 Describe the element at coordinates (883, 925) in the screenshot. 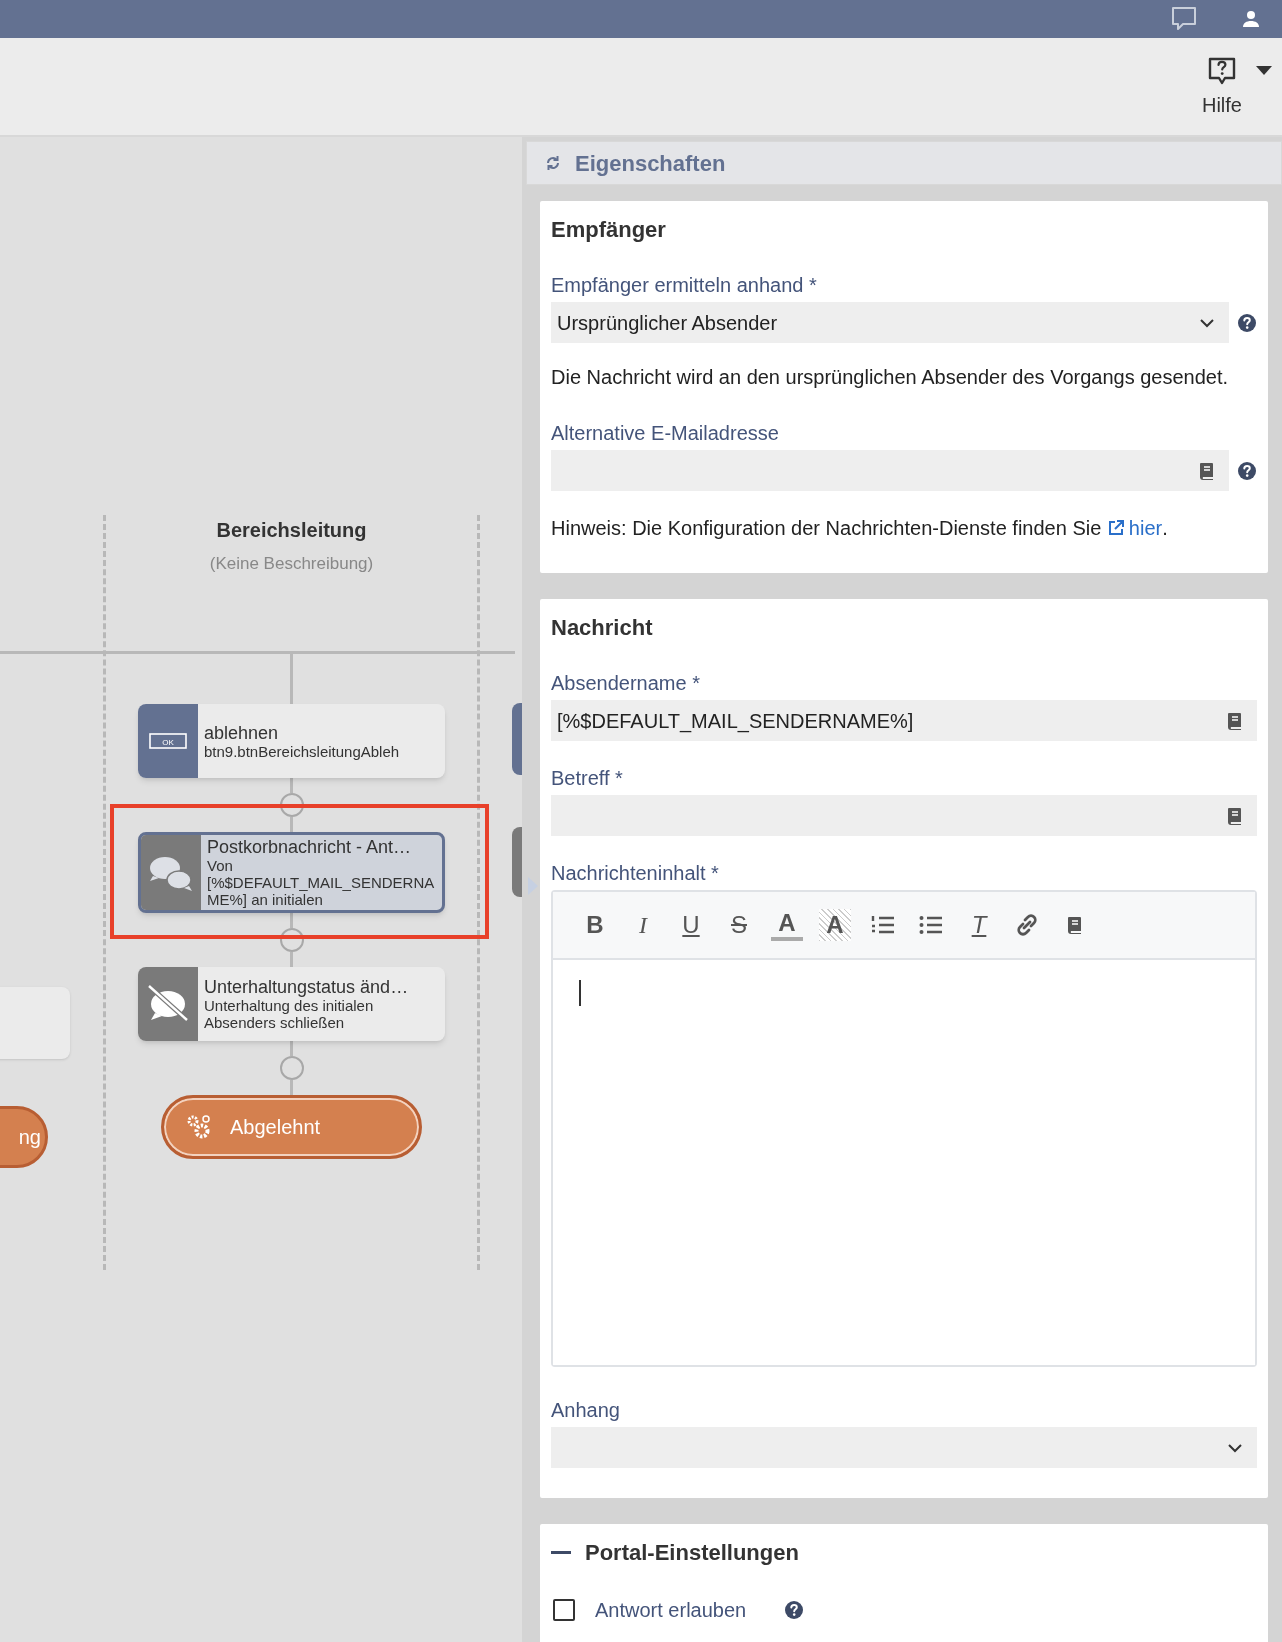

I see `ordered-list-icon` at that location.